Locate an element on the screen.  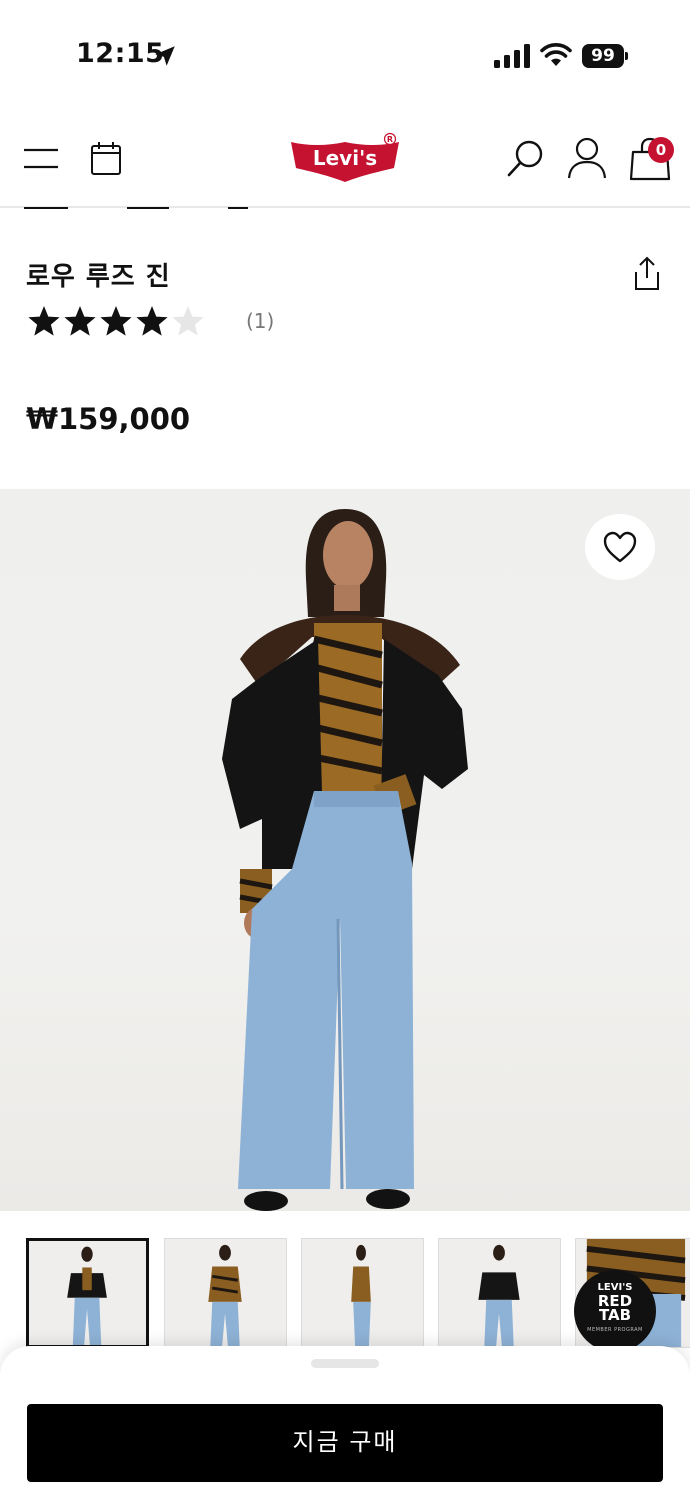
logo-text: Levi's is located at coordinates (345, 158).